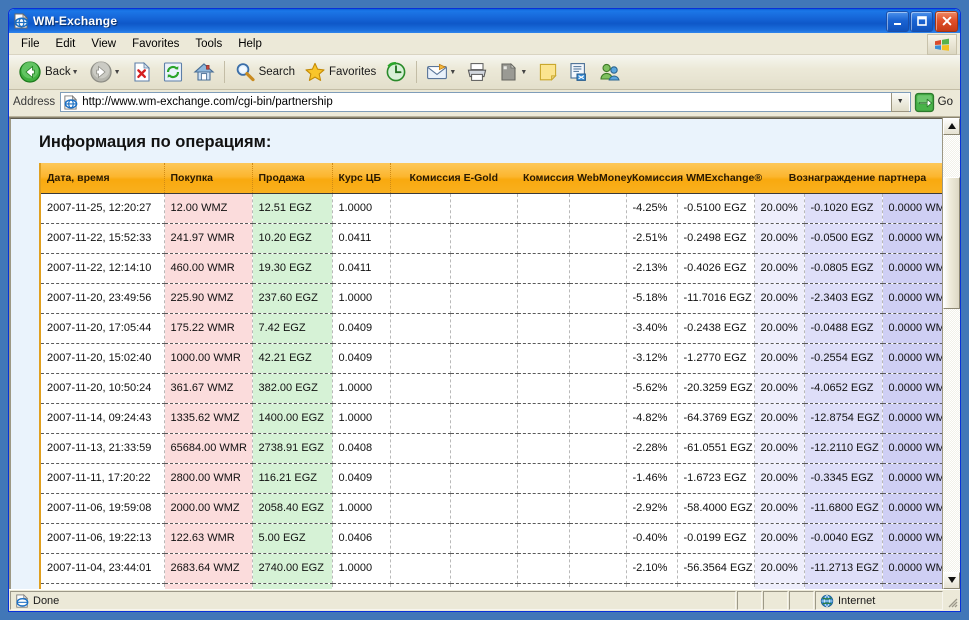 The width and height of the screenshot is (969, 620). Describe the element at coordinates (843, 418) in the screenshot. I see `cell-reward1: -12.8754 EGZ` at that location.